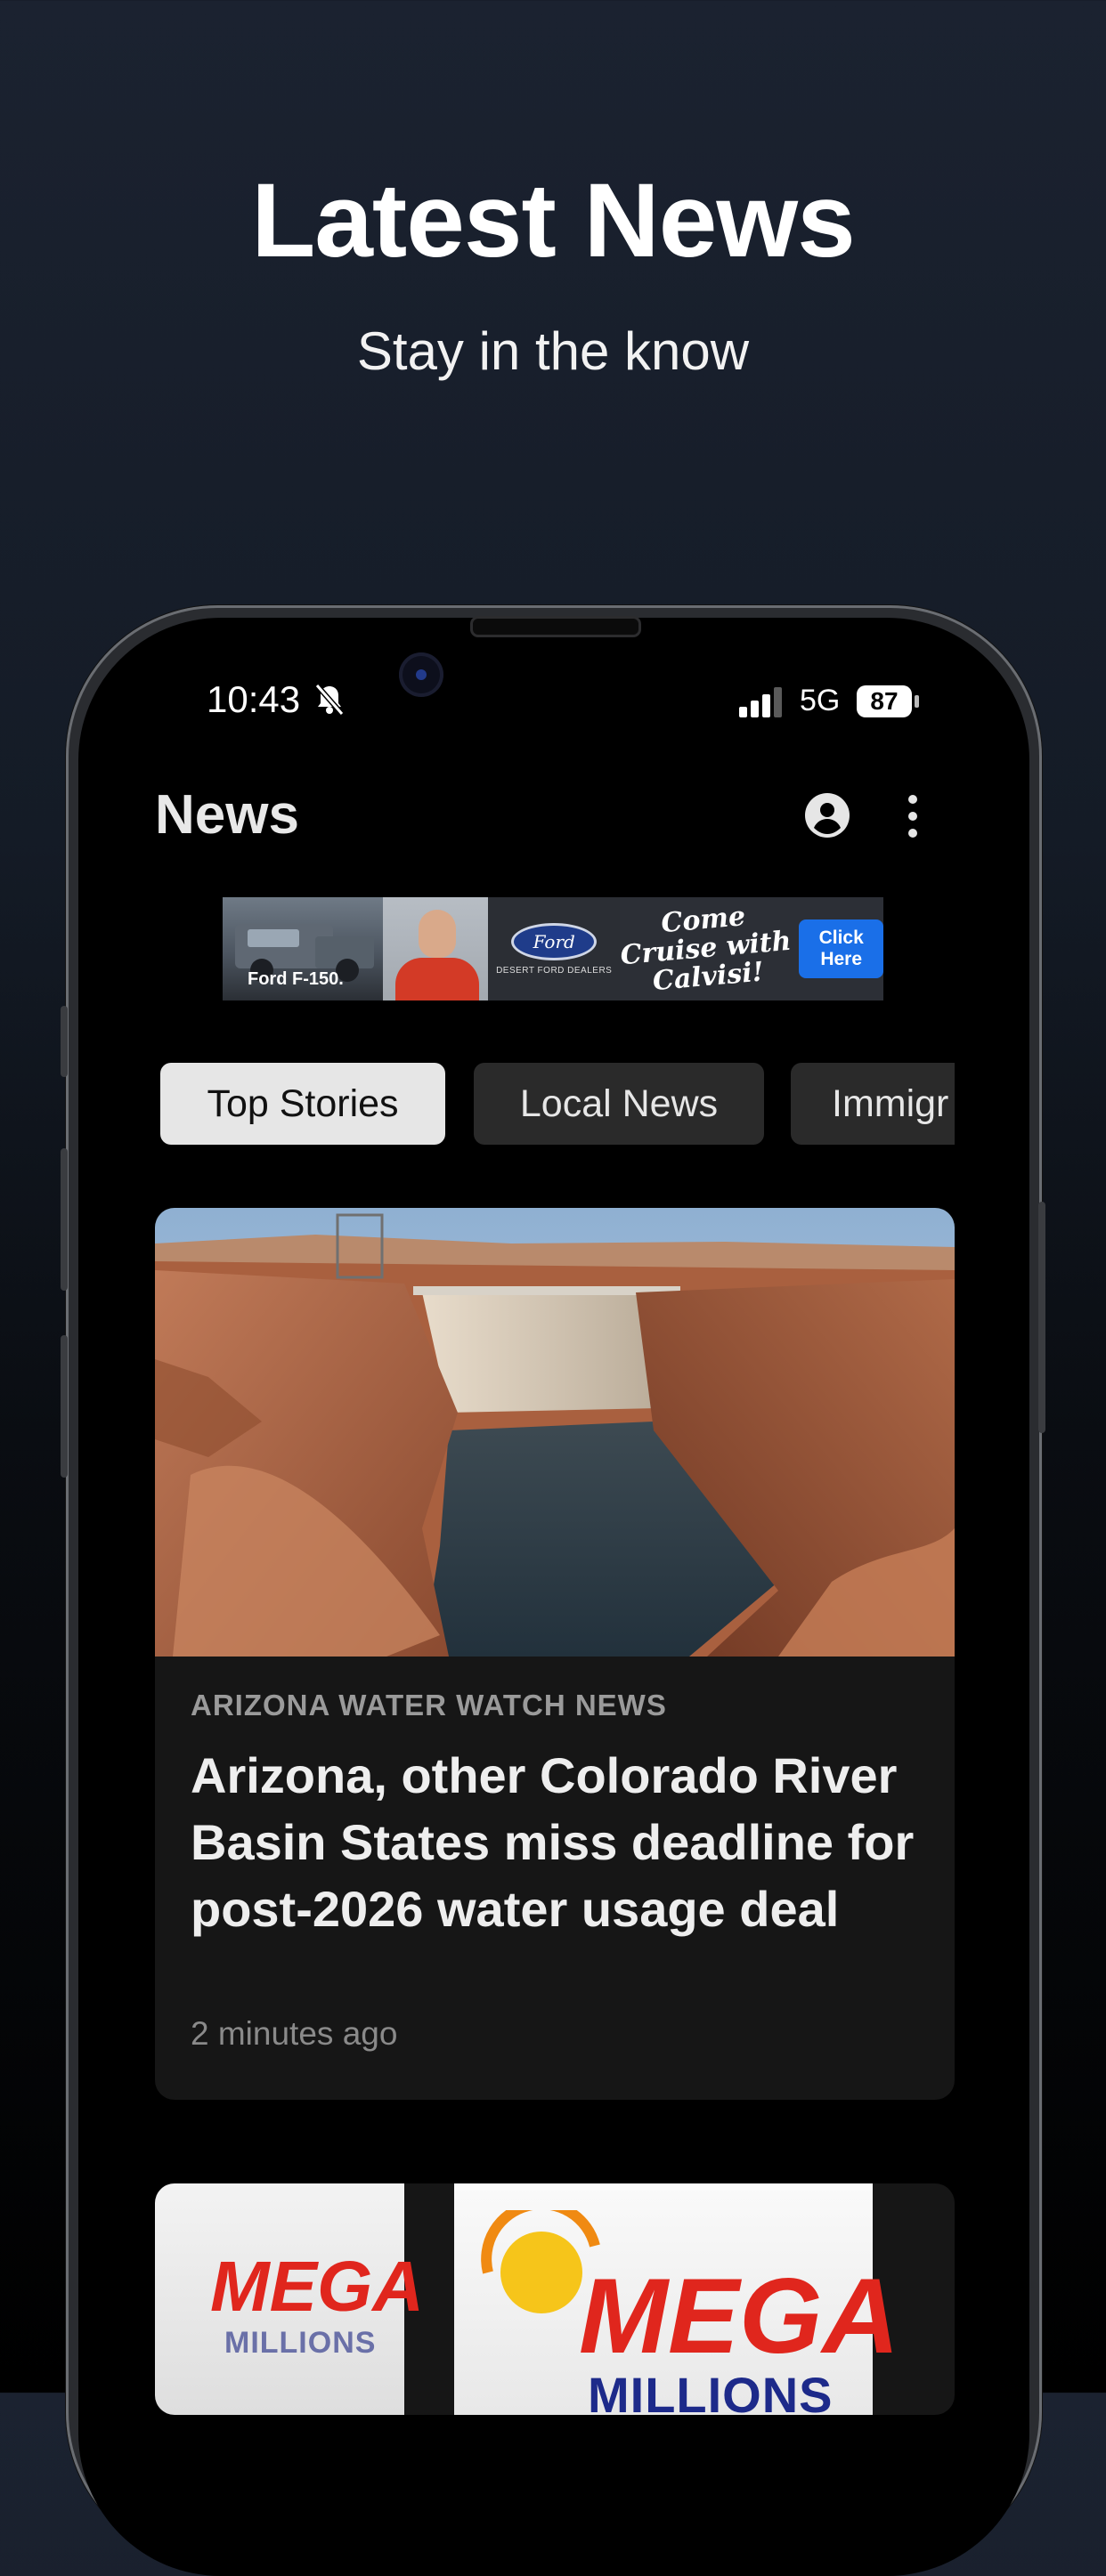 The width and height of the screenshot is (1106, 2576). I want to click on network-type: 5G, so click(820, 700).